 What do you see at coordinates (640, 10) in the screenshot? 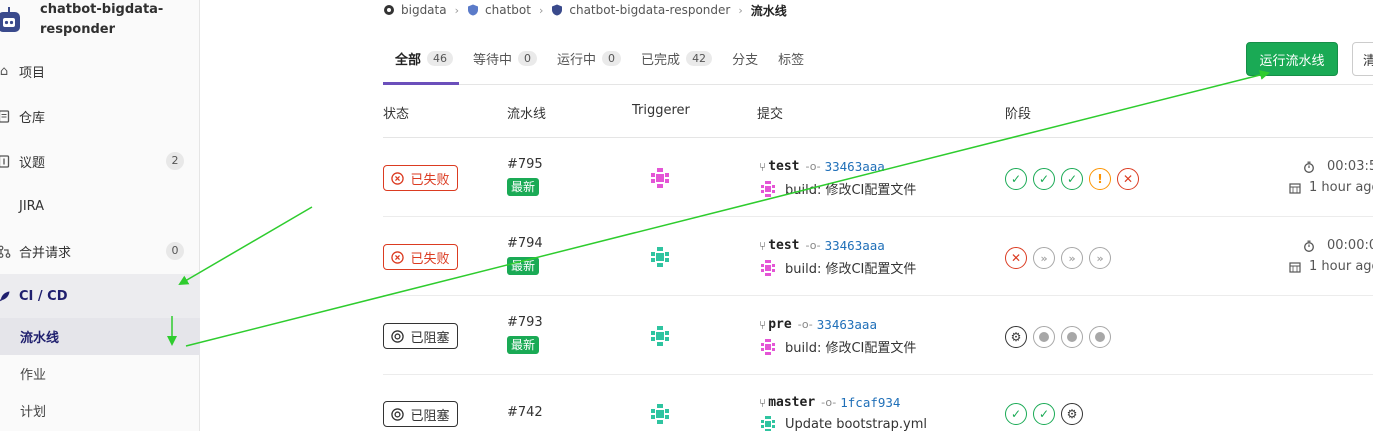
I see `breadcrumb-item: chatbot-bigdata-responder` at bounding box center [640, 10].